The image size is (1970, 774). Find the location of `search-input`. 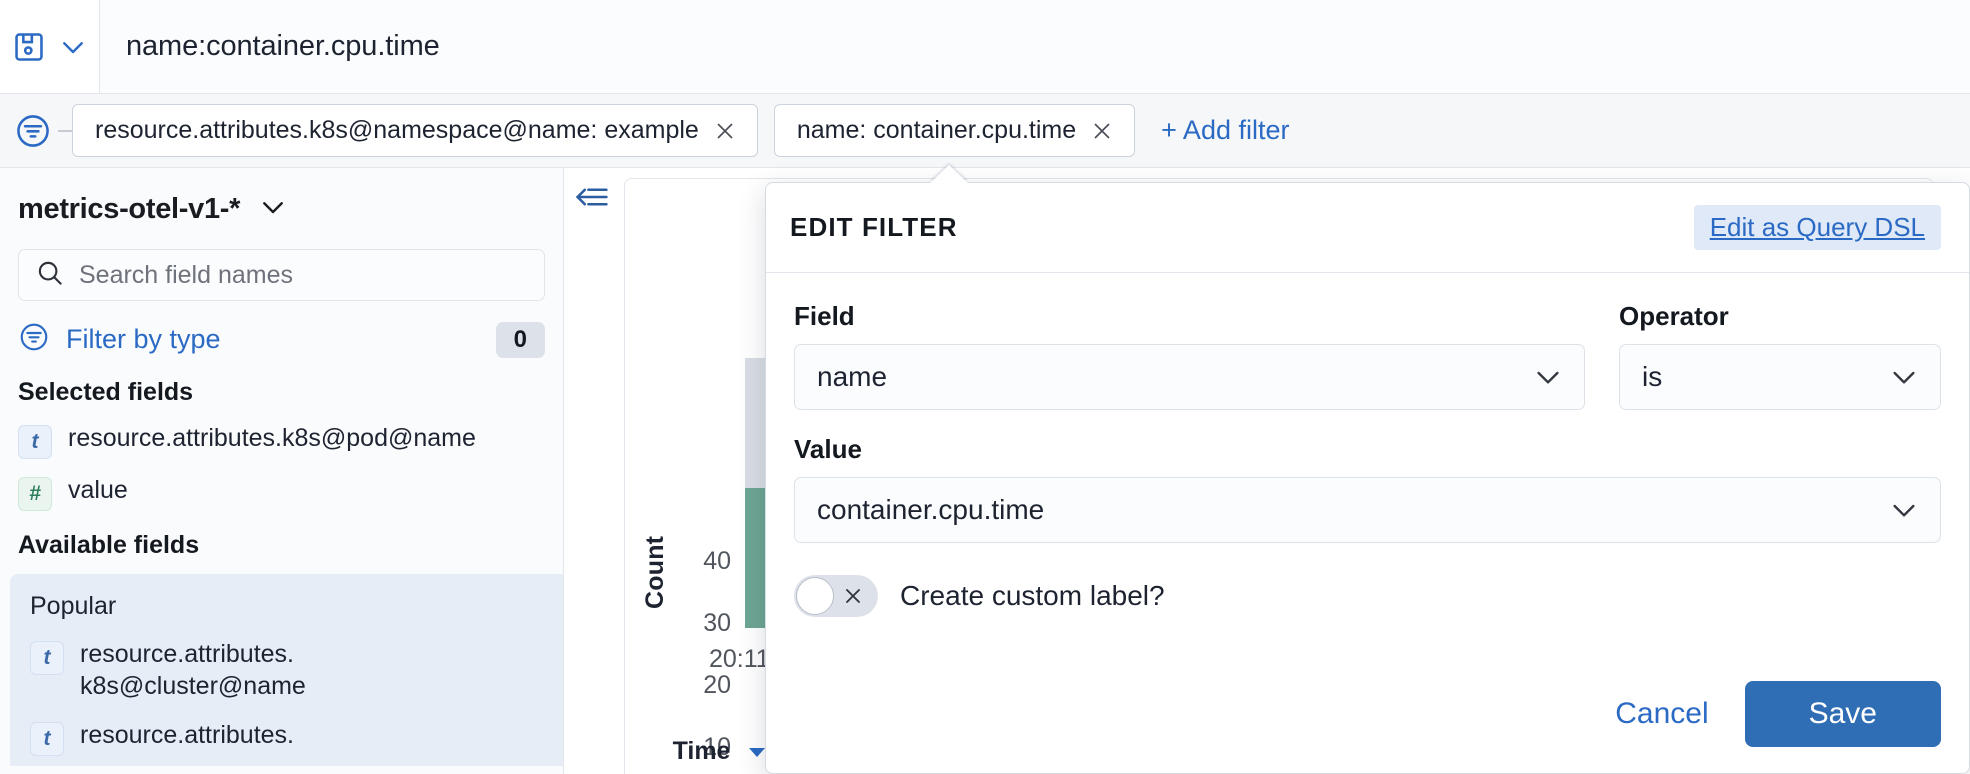

search-input is located at coordinates (303, 275).